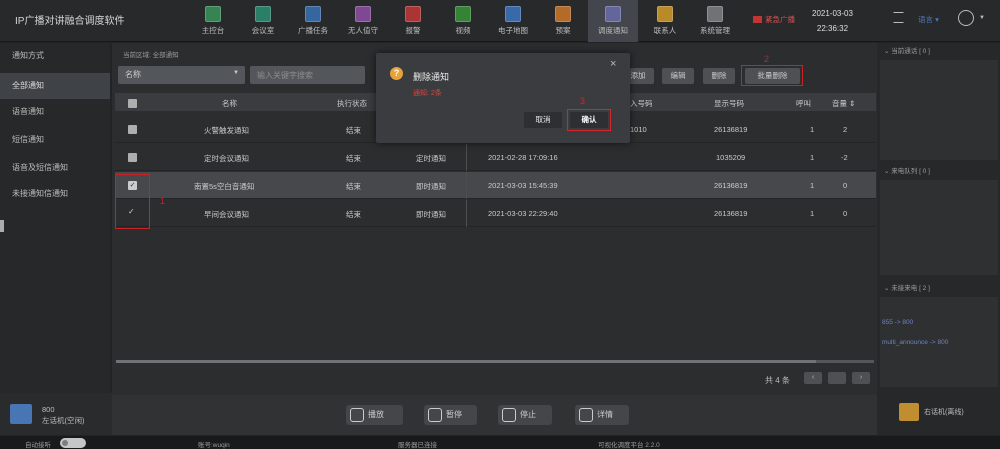 This screenshot has width=1000, height=449. What do you see at coordinates (543, 120) in the screenshot?
I see `cancel-button: 取消` at bounding box center [543, 120].